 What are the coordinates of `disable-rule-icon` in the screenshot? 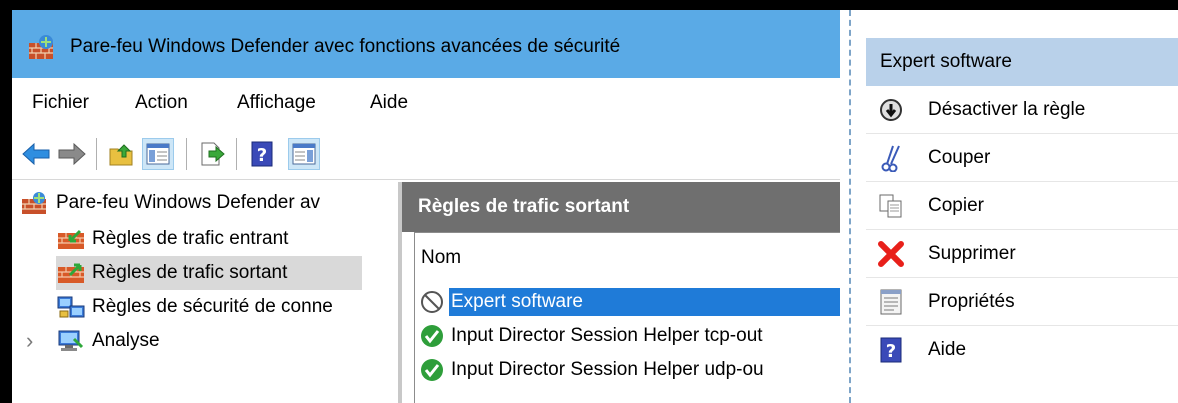 It's located at (891, 109).